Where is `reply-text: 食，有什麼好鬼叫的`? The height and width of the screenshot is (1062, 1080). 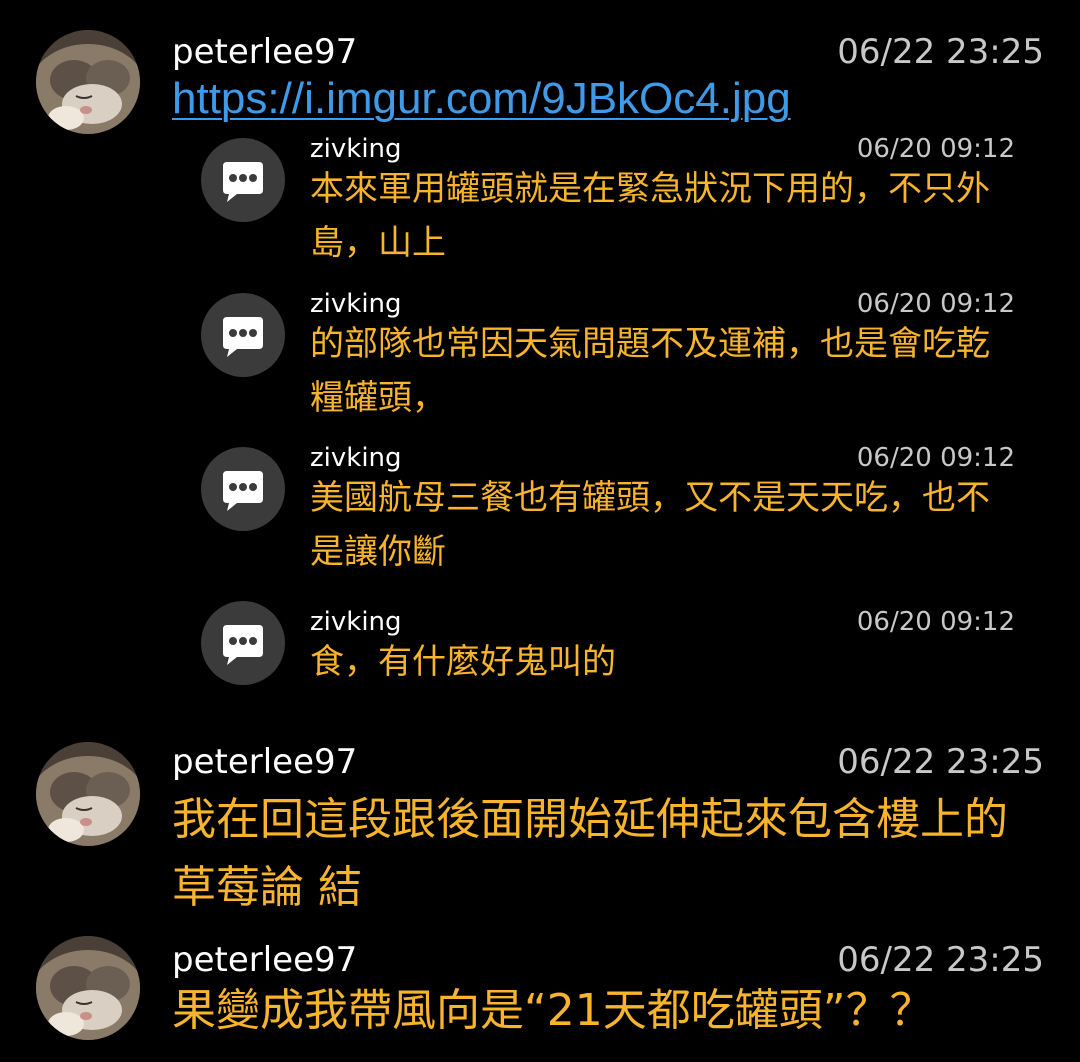 reply-text: 食，有什麼好鬼叫的 is located at coordinates (463, 662).